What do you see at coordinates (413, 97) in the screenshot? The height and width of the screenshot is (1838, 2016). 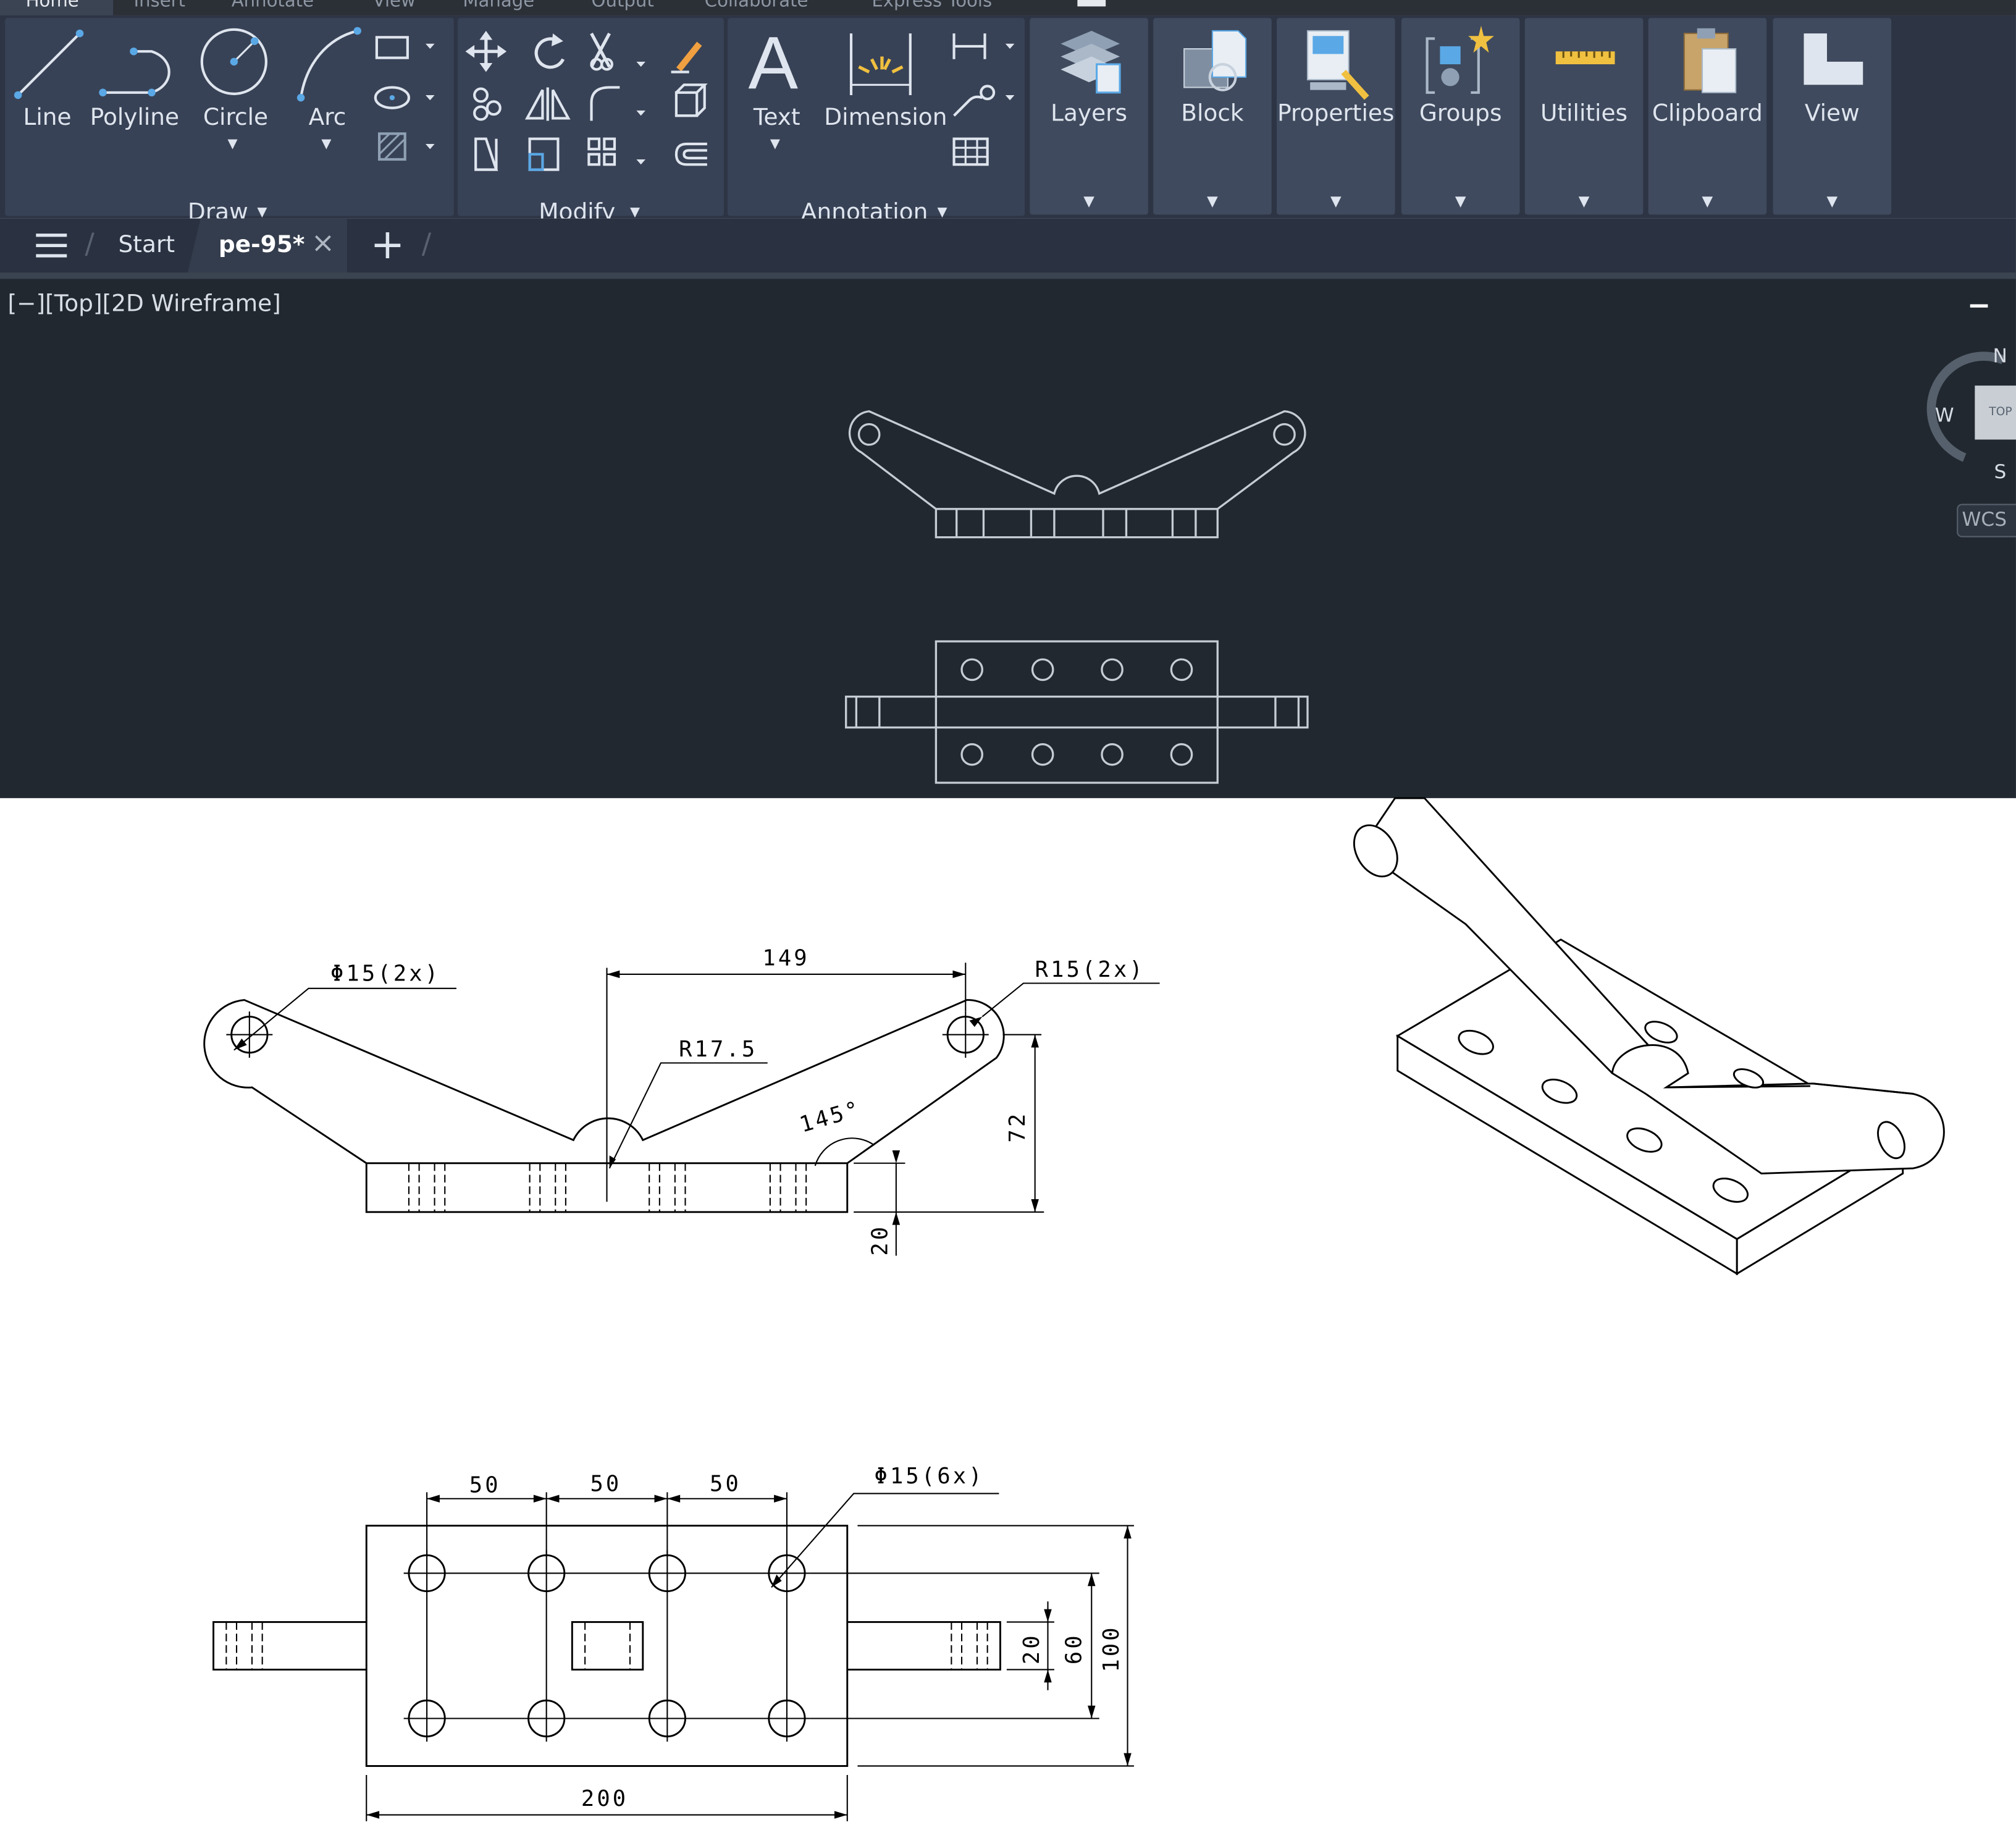 I see `draw-small-tools-icon` at bounding box center [413, 97].